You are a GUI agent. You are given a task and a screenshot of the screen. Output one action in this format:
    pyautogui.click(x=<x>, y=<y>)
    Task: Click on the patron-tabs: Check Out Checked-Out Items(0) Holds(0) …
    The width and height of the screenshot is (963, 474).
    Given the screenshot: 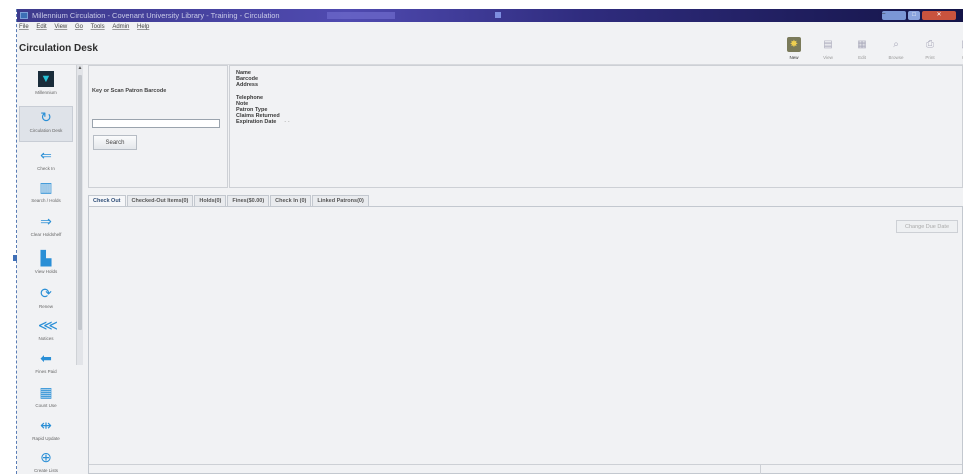 What is the action you would take?
    pyautogui.click(x=229, y=200)
    